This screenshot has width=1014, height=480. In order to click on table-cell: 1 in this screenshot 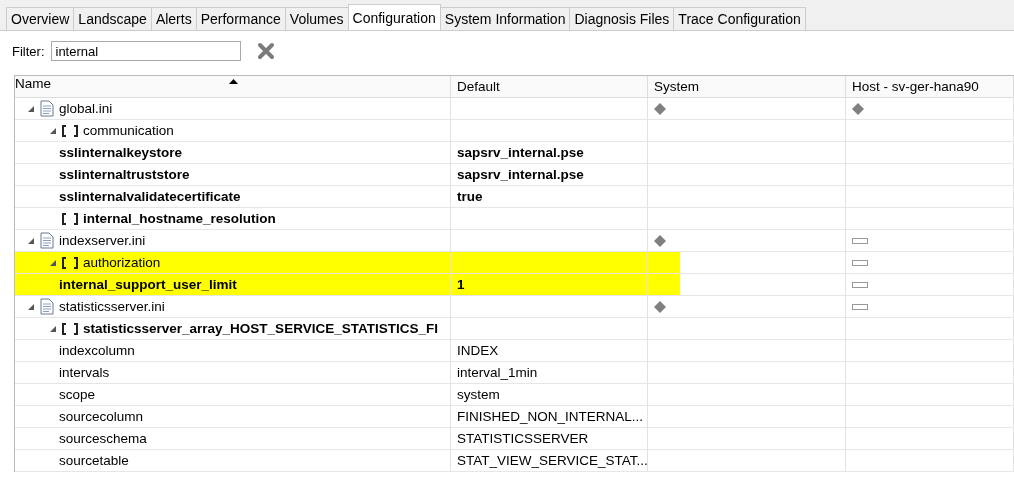, I will do `click(549, 285)`.